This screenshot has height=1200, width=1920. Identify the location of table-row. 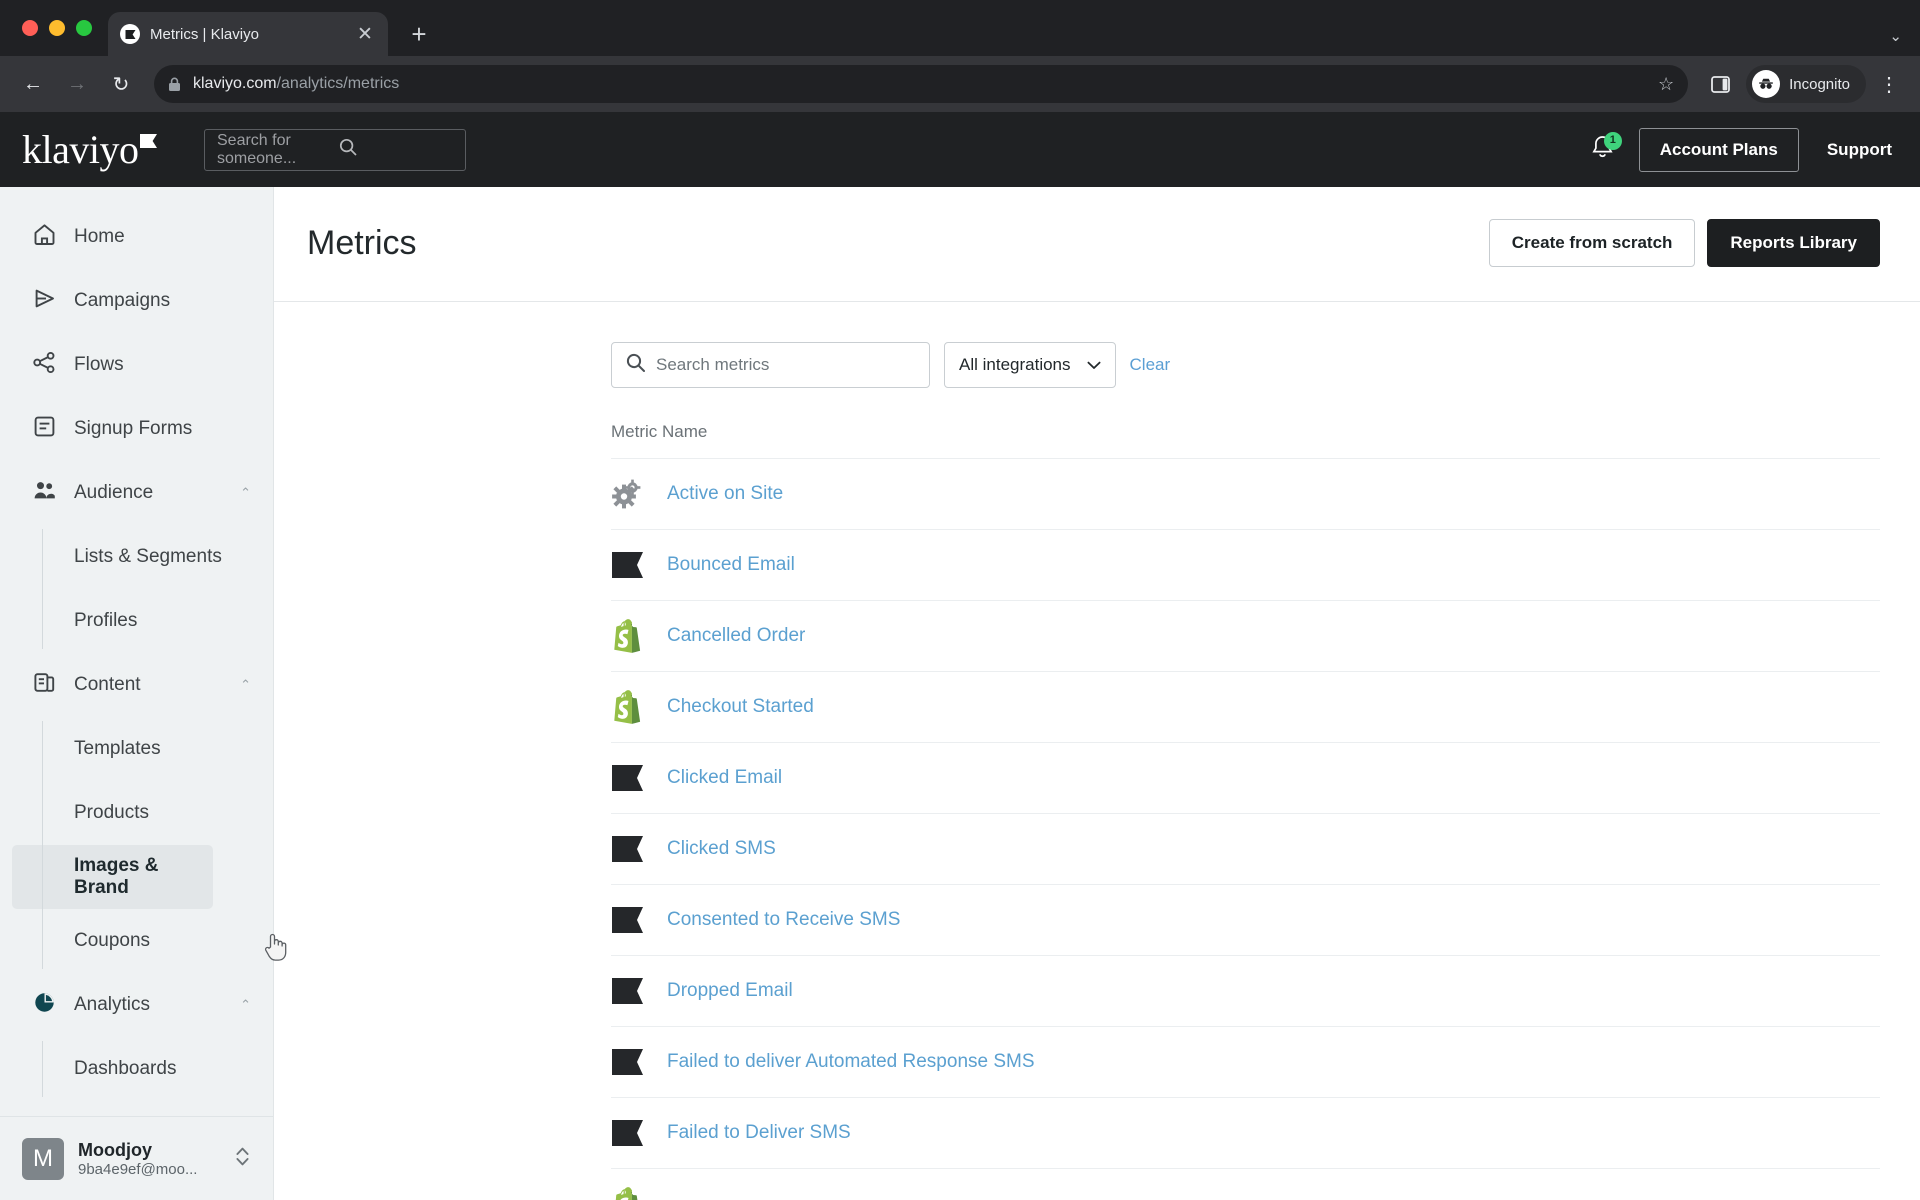
(1245, 1184).